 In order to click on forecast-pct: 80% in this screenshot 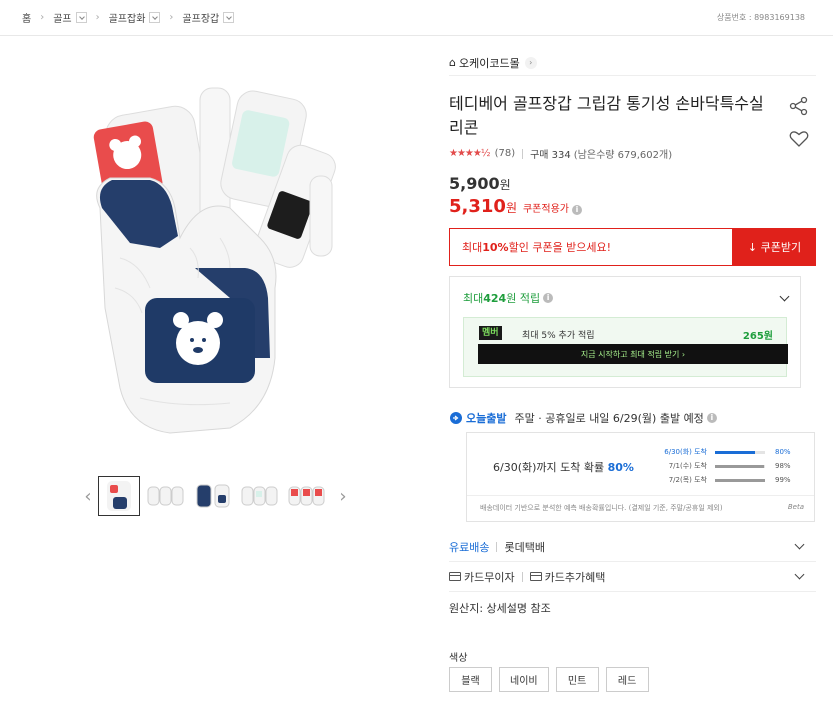, I will do `click(783, 452)`.